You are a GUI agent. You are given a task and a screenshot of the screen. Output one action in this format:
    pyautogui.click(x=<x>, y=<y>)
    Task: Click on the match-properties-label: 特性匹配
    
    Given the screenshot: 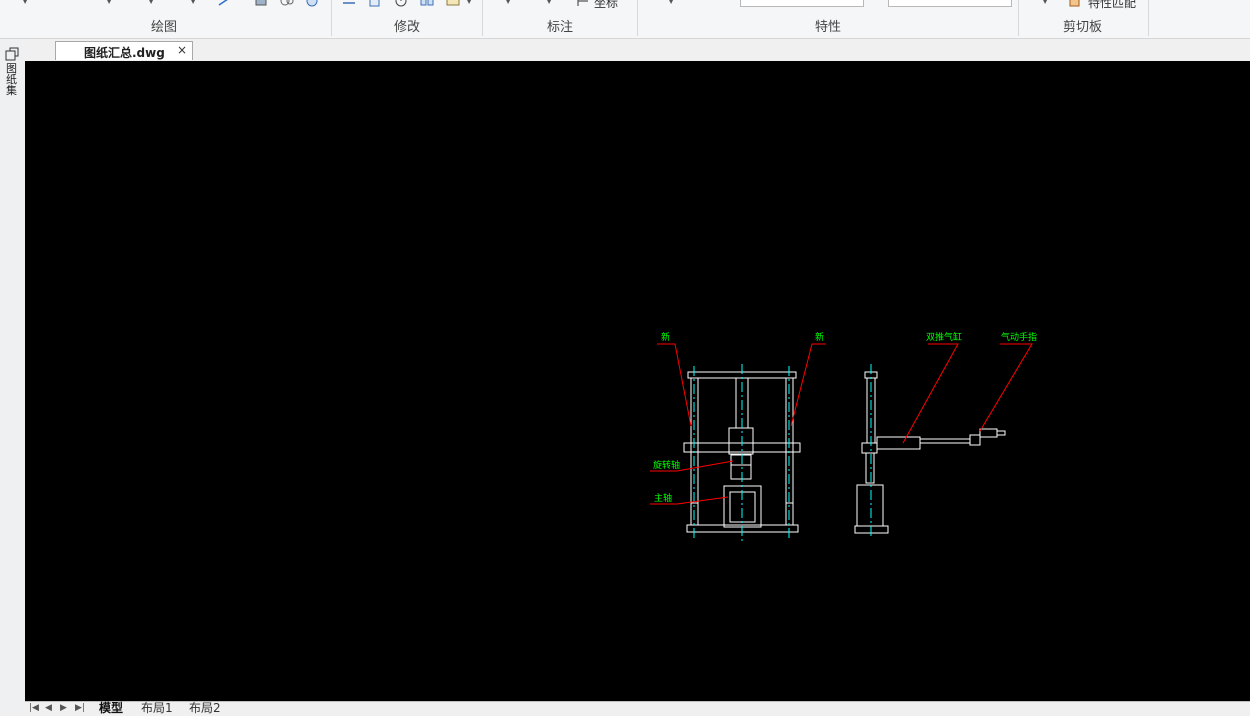 What is the action you would take?
    pyautogui.click(x=1112, y=5)
    